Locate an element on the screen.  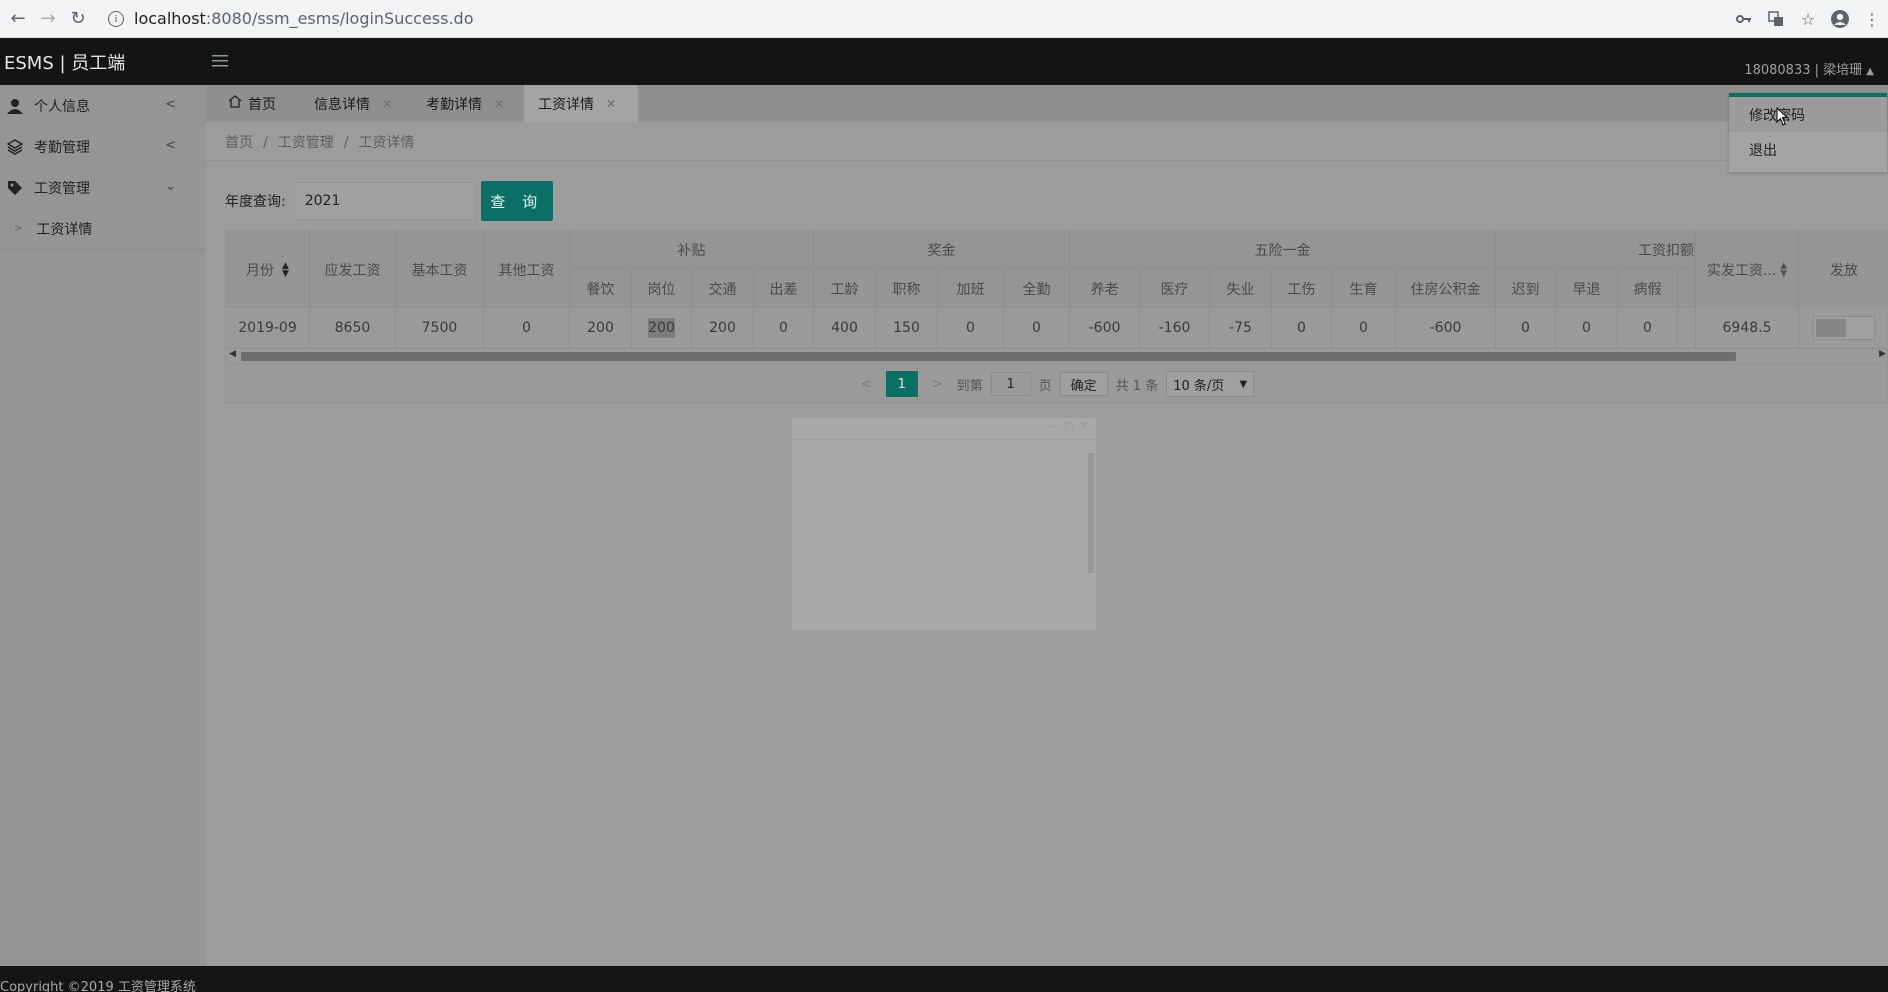
breadcrumb-item: 首页 is located at coordinates (239, 143).